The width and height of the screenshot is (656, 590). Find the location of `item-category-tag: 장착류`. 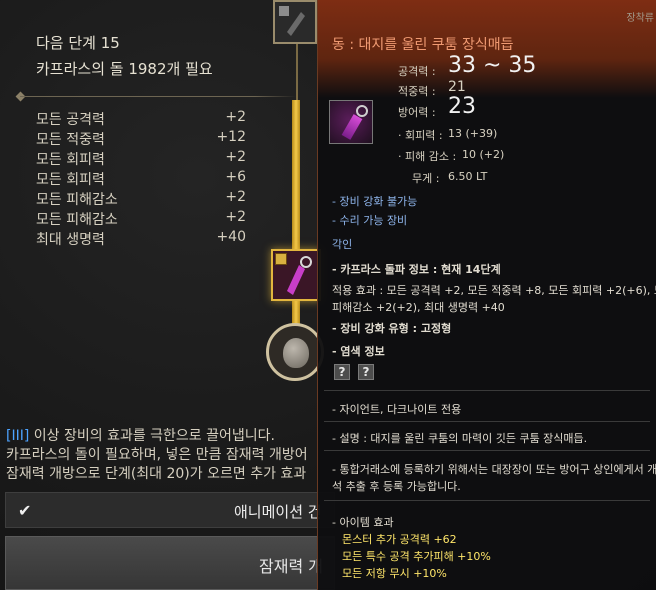

item-category-tag: 장착류 is located at coordinates (640, 18).